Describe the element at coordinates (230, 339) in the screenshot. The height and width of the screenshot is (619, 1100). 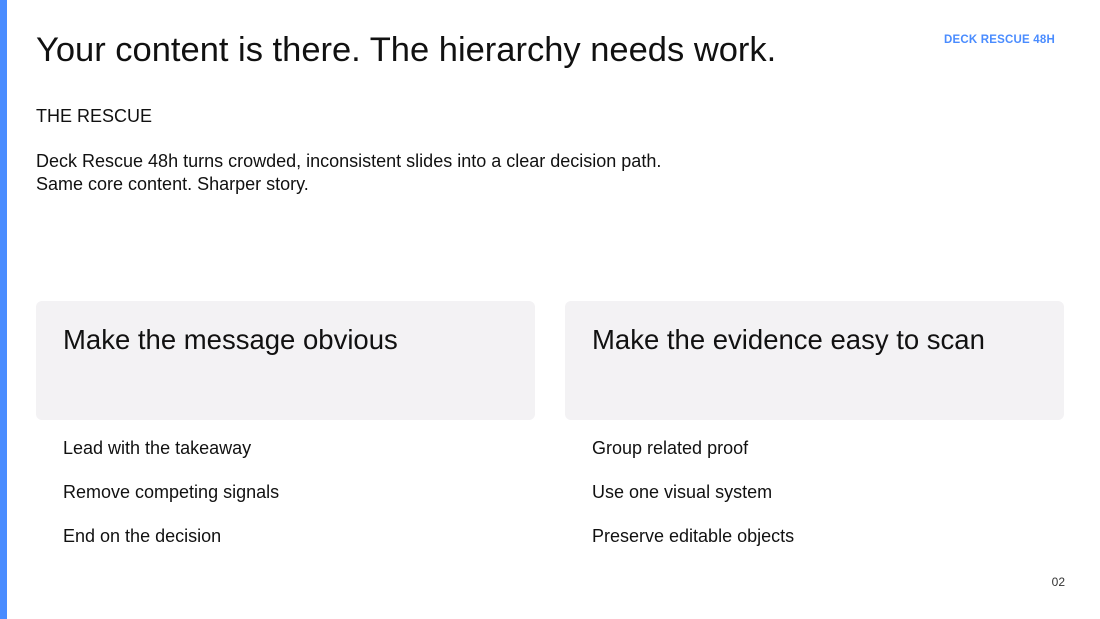
I see `card-title: Make the message obvious` at that location.